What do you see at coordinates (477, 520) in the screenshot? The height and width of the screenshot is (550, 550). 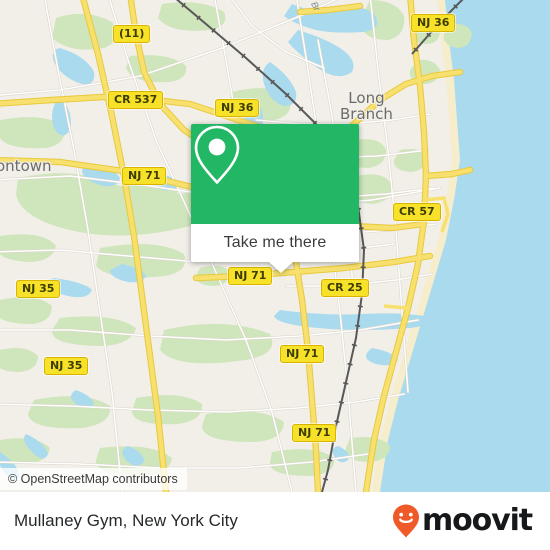 I see `moovit-wordmark: moovit` at bounding box center [477, 520].